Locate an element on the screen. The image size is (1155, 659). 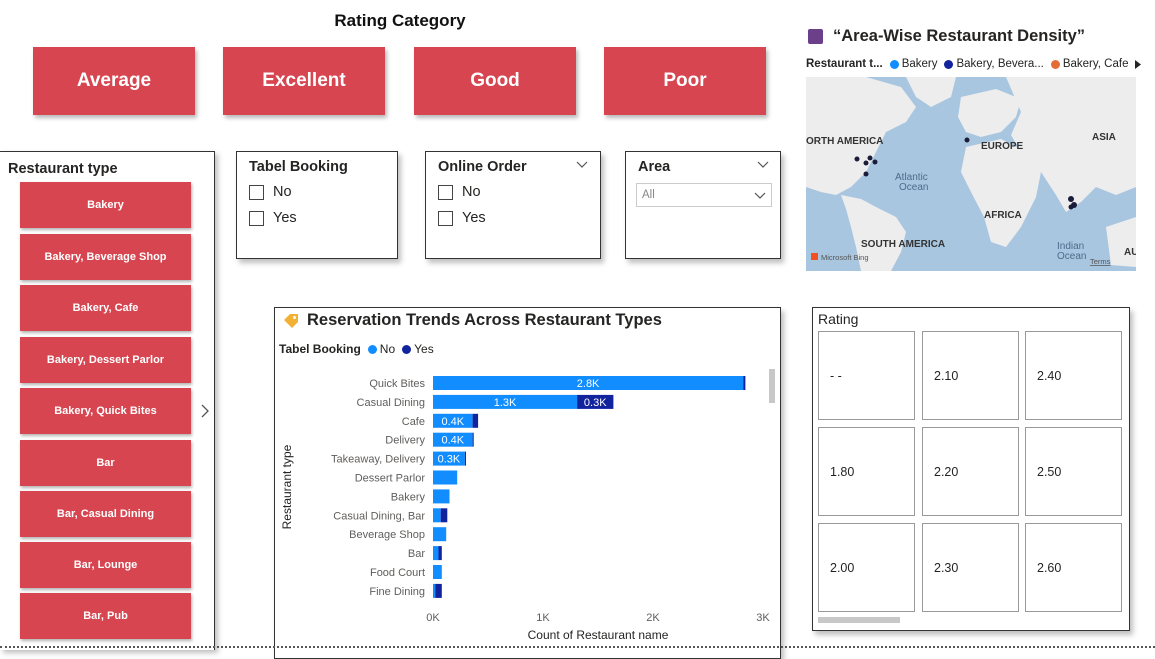
legend-label: No is located at coordinates (387, 349).